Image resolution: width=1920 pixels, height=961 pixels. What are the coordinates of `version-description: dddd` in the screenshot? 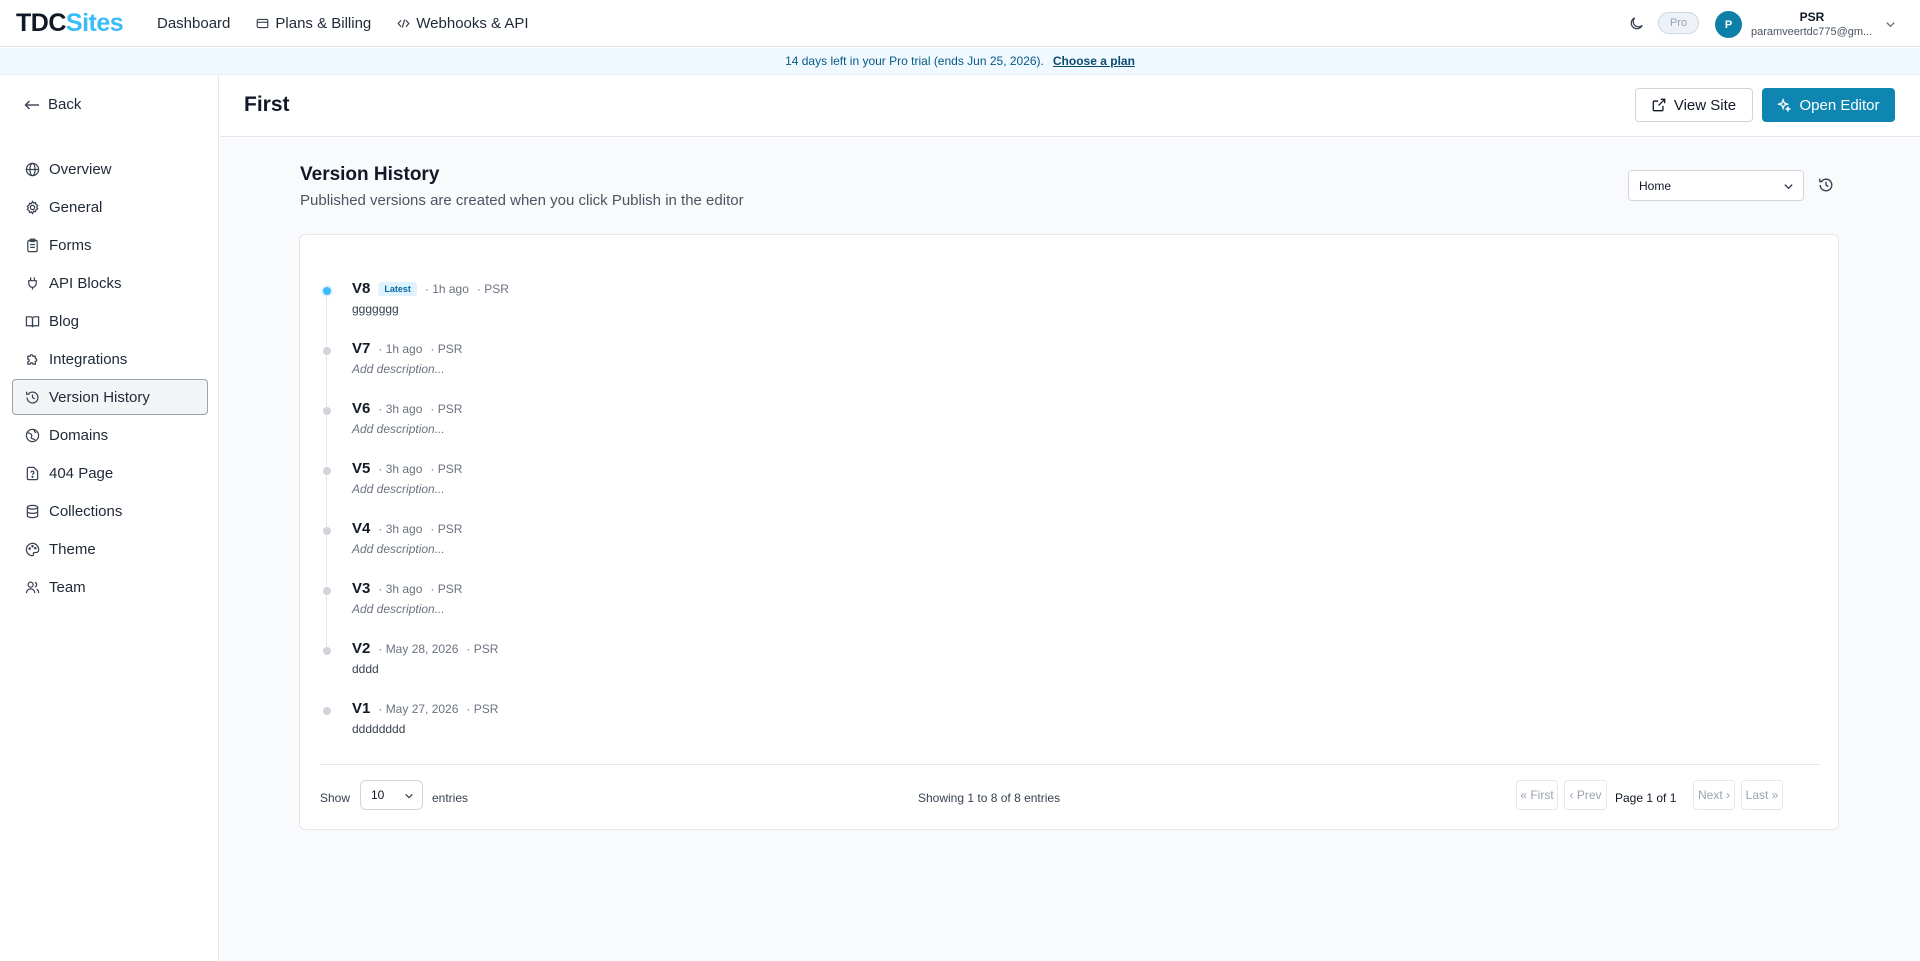 It's located at (365, 669).